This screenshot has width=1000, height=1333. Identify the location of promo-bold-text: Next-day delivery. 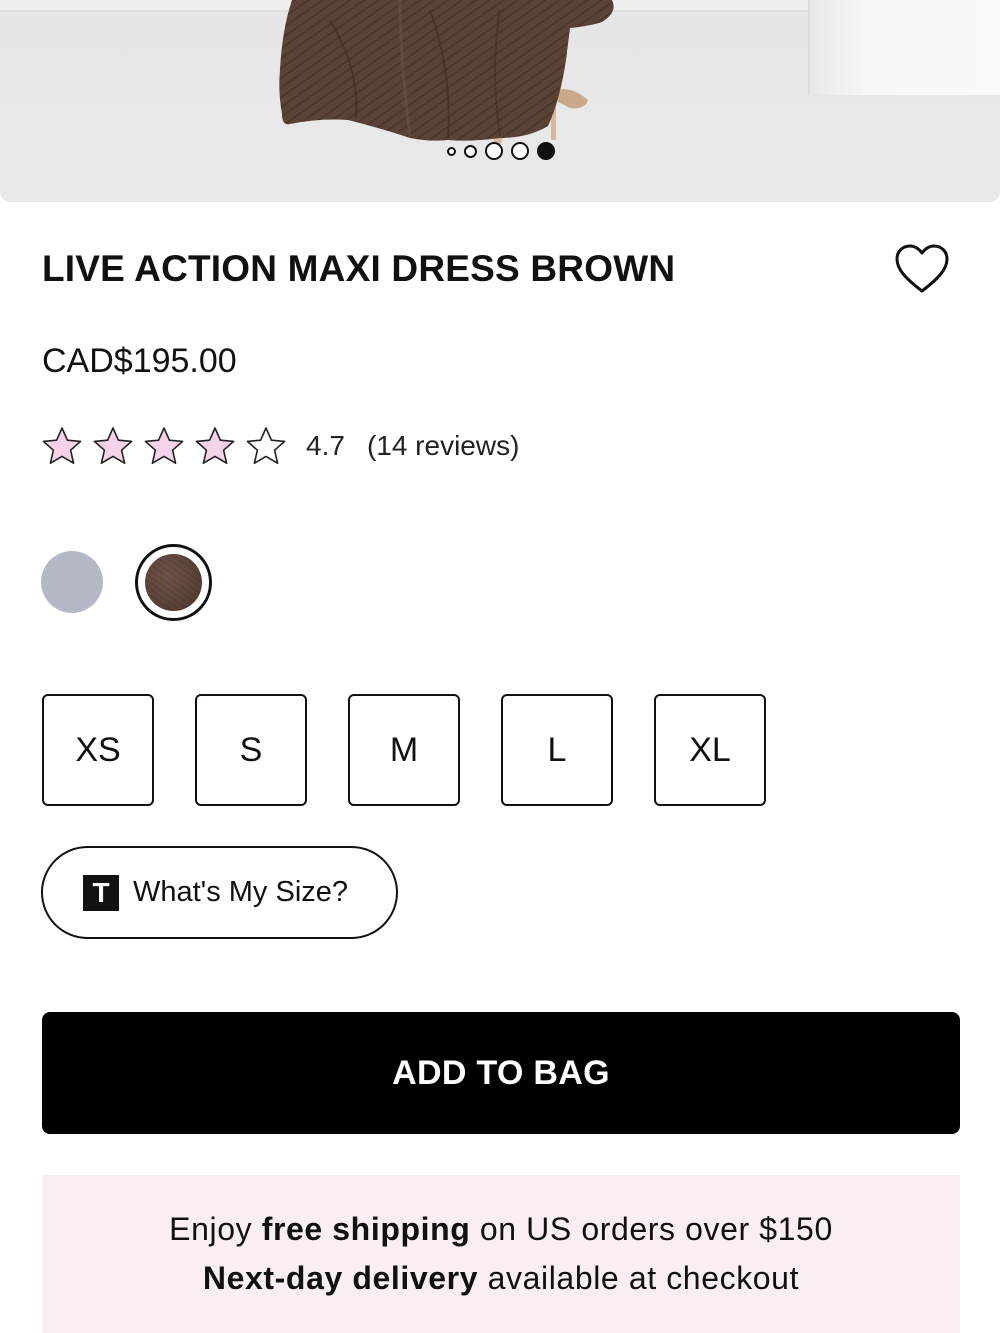
(340, 1278).